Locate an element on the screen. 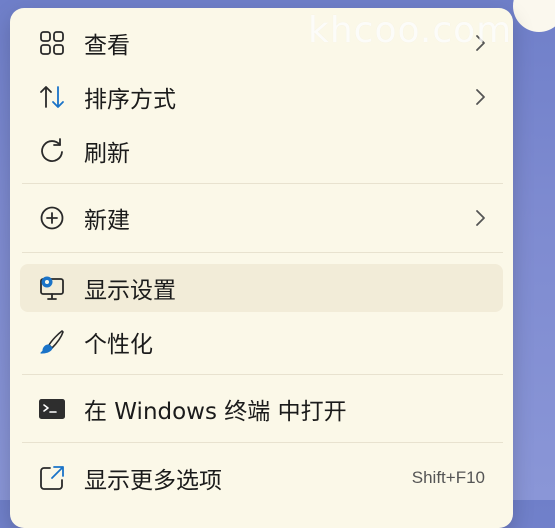 Image resolution: width=555 pixels, height=528 pixels. menu-item-open-in-terminal: 在 Windows 终端 中打开 is located at coordinates (261, 409).